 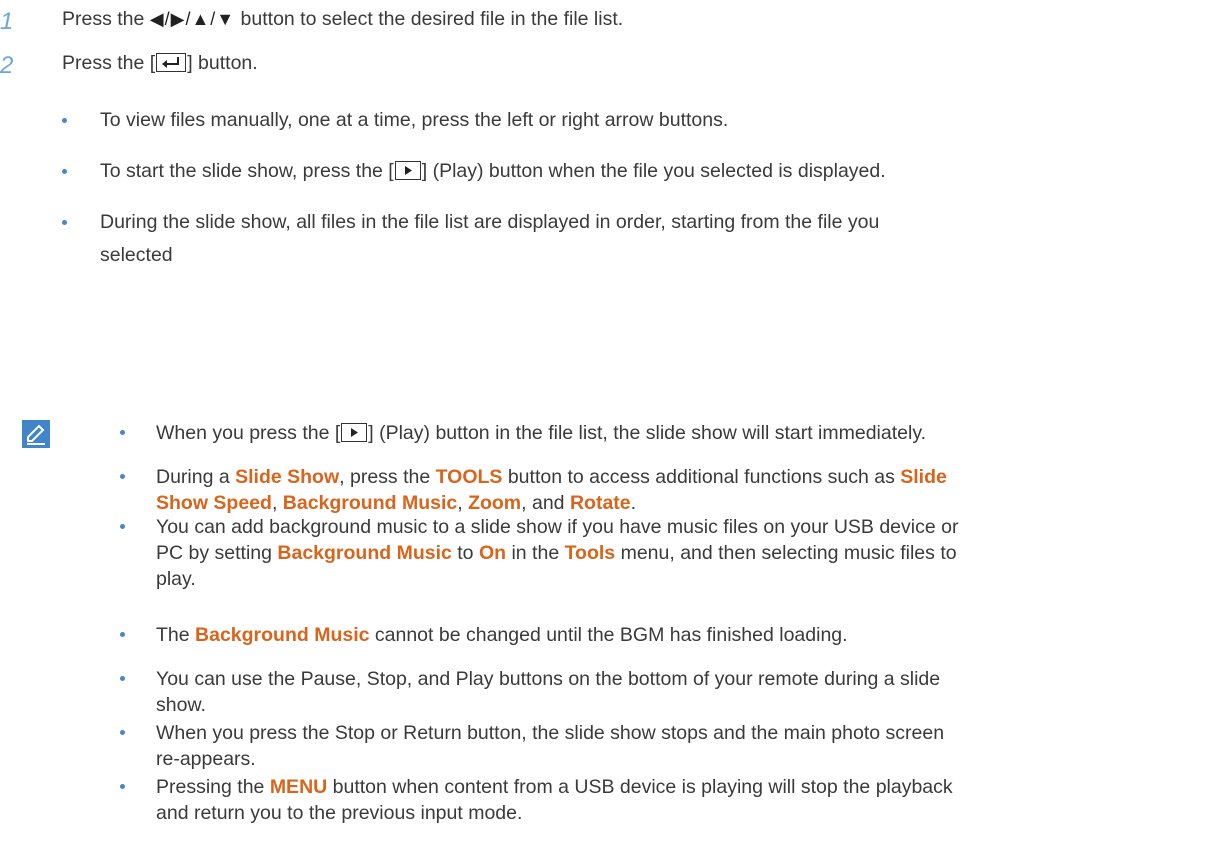 What do you see at coordinates (786, 553) in the screenshot?
I see `text: menu, and then selecting music files to` at bounding box center [786, 553].